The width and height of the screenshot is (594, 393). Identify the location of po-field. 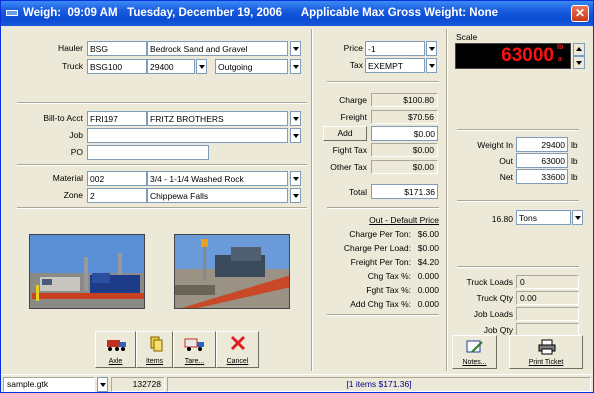
(148, 152).